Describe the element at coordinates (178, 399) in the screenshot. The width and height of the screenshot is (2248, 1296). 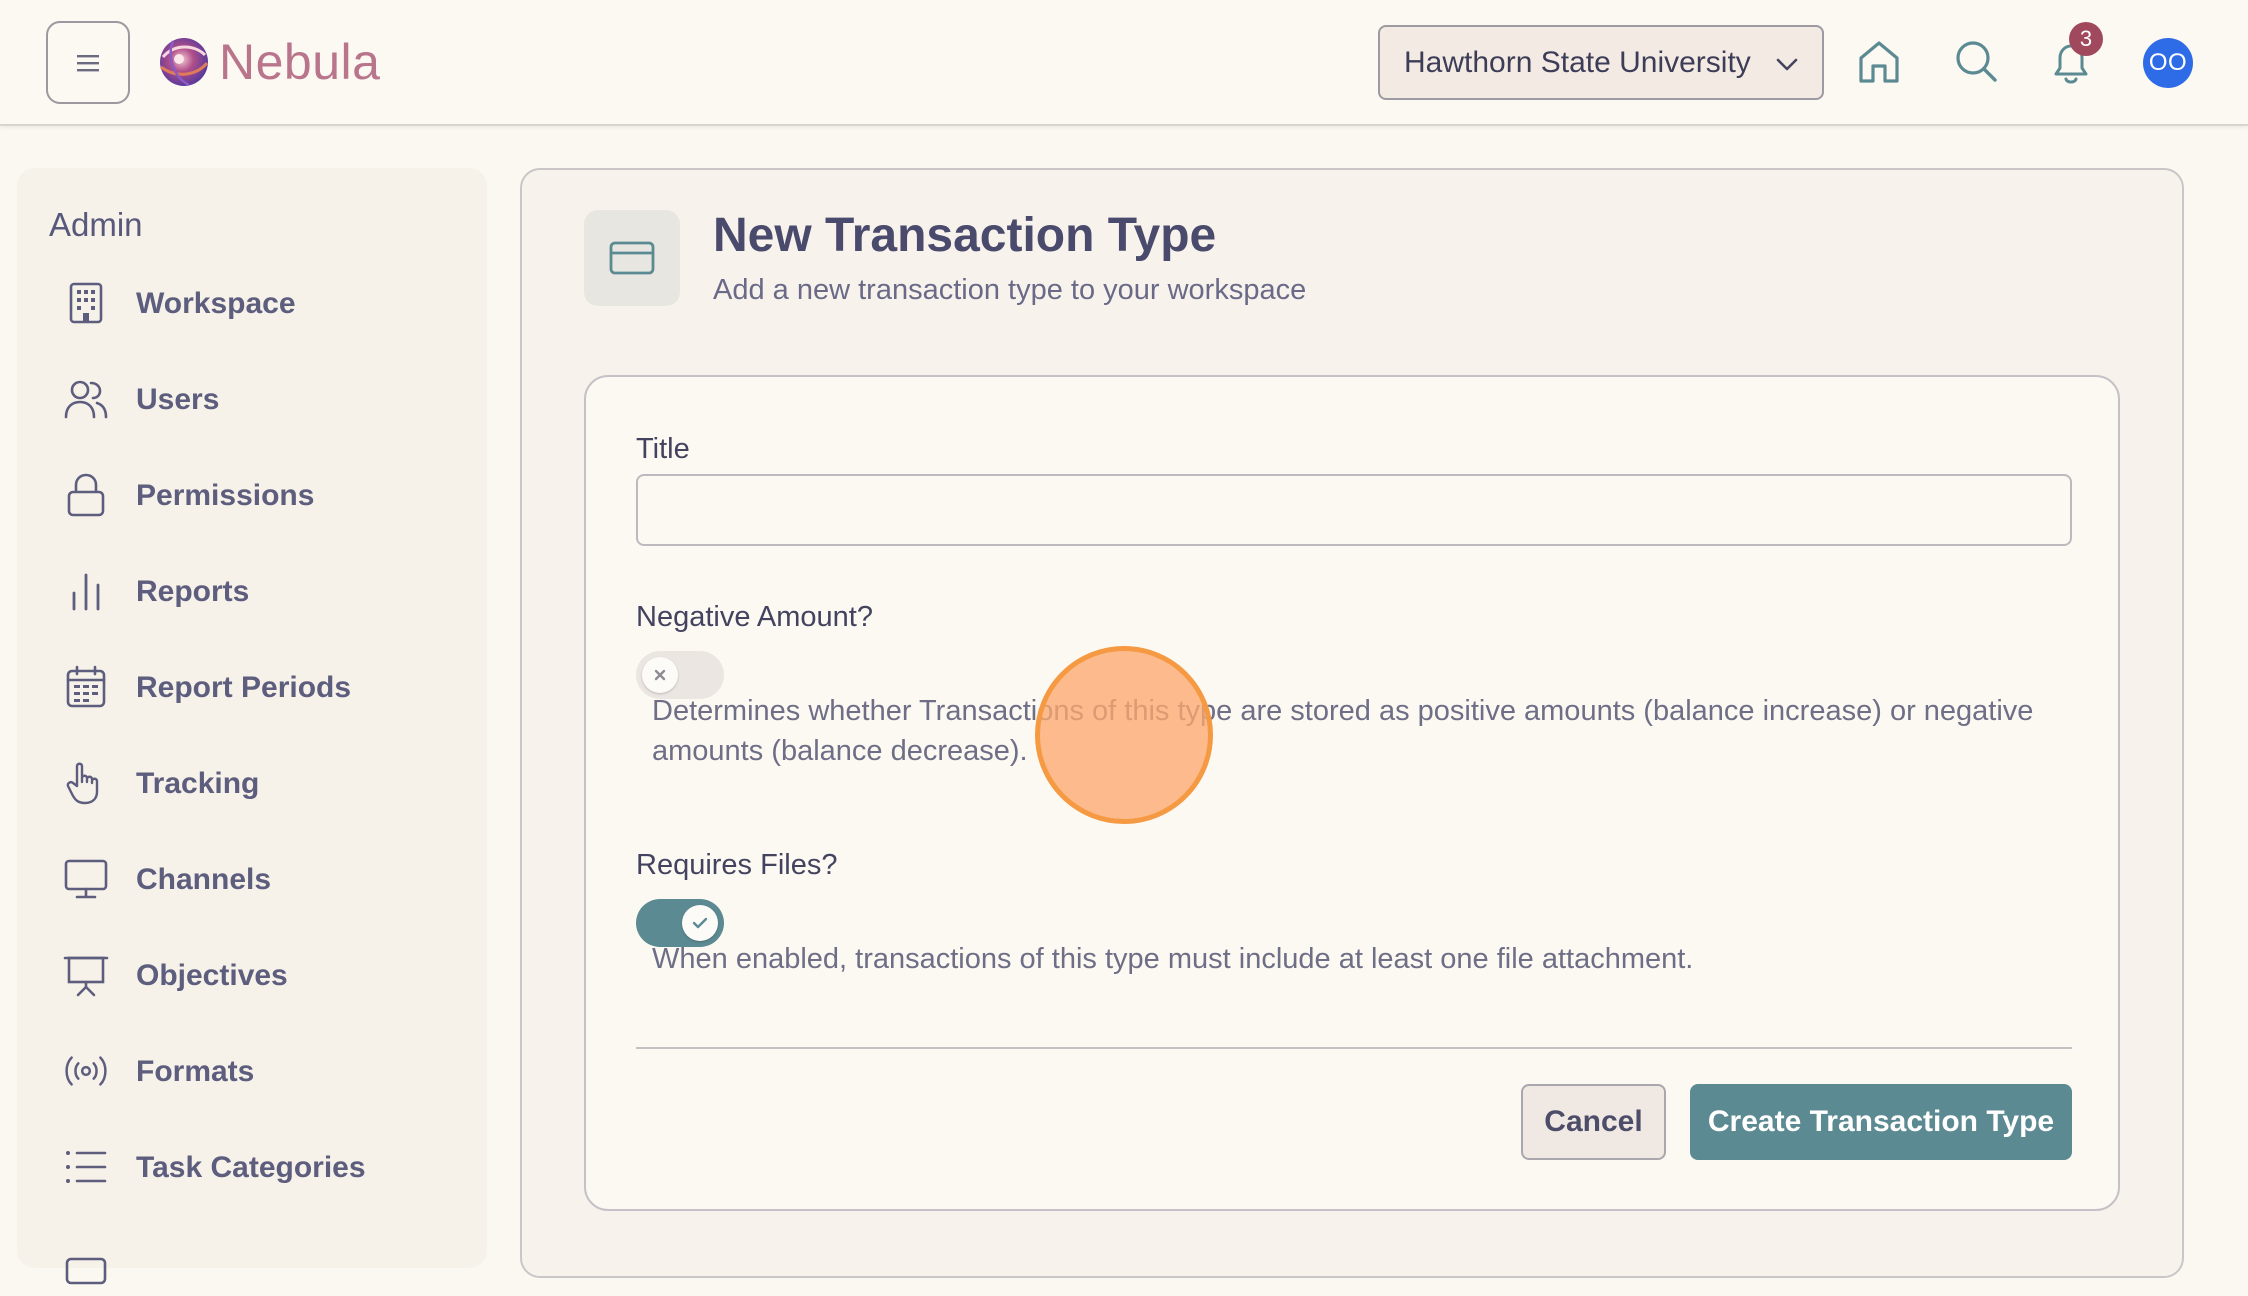
I see `sidebar-item-label: Users` at that location.